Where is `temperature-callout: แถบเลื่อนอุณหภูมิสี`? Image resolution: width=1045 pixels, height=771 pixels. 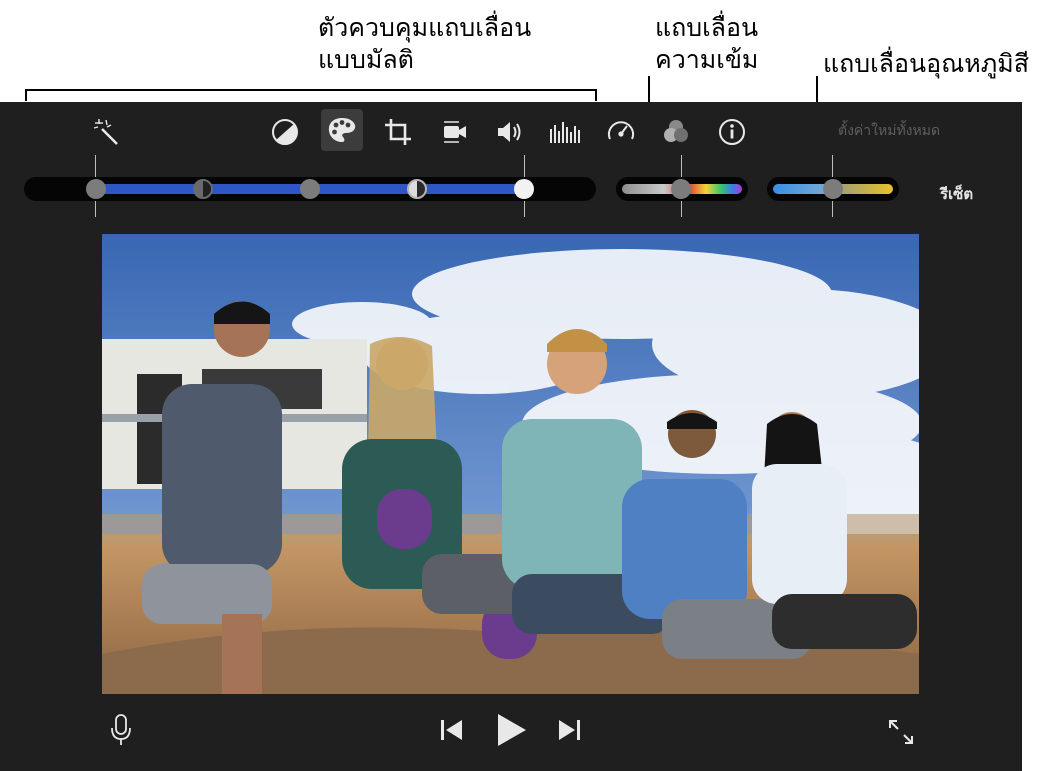
temperature-callout: แถบเลื่อนอุณหภูมิสี is located at coordinates (926, 64).